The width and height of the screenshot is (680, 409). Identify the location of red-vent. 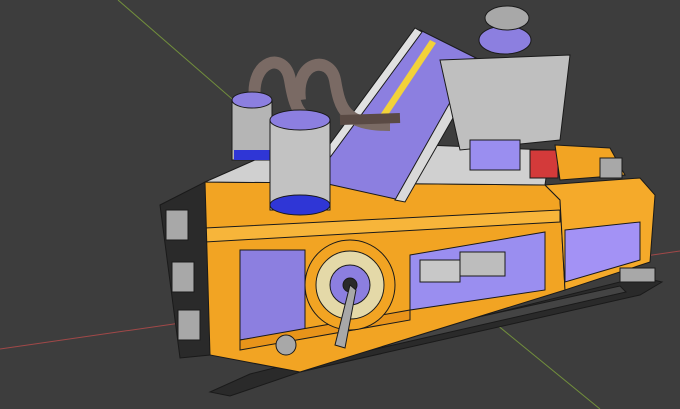
(544, 164).